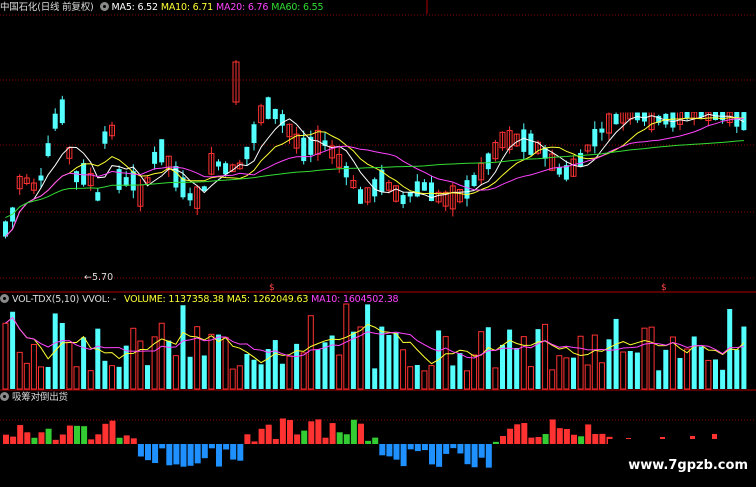 Image resolution: width=756 pixels, height=487 pixels. Describe the element at coordinates (40, 397) in the screenshot. I see `indicator-title: 吸筹对倒出货` at that location.